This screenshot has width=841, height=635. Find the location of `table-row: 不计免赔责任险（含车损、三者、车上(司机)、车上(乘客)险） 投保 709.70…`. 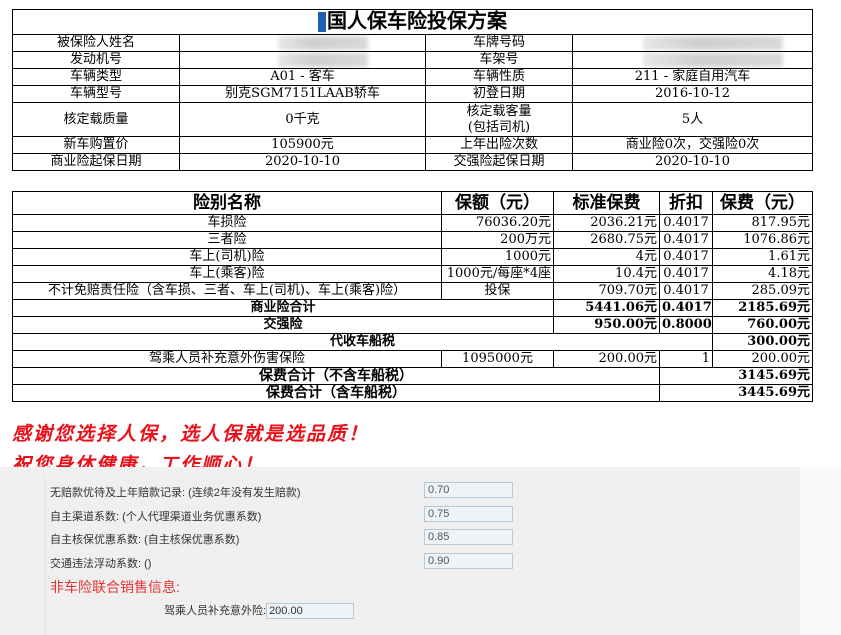

table-row: 不计免赔责任险（含车损、三者、车上(司机)、车上(乘客)险） 投保 709.70… is located at coordinates (412, 291).